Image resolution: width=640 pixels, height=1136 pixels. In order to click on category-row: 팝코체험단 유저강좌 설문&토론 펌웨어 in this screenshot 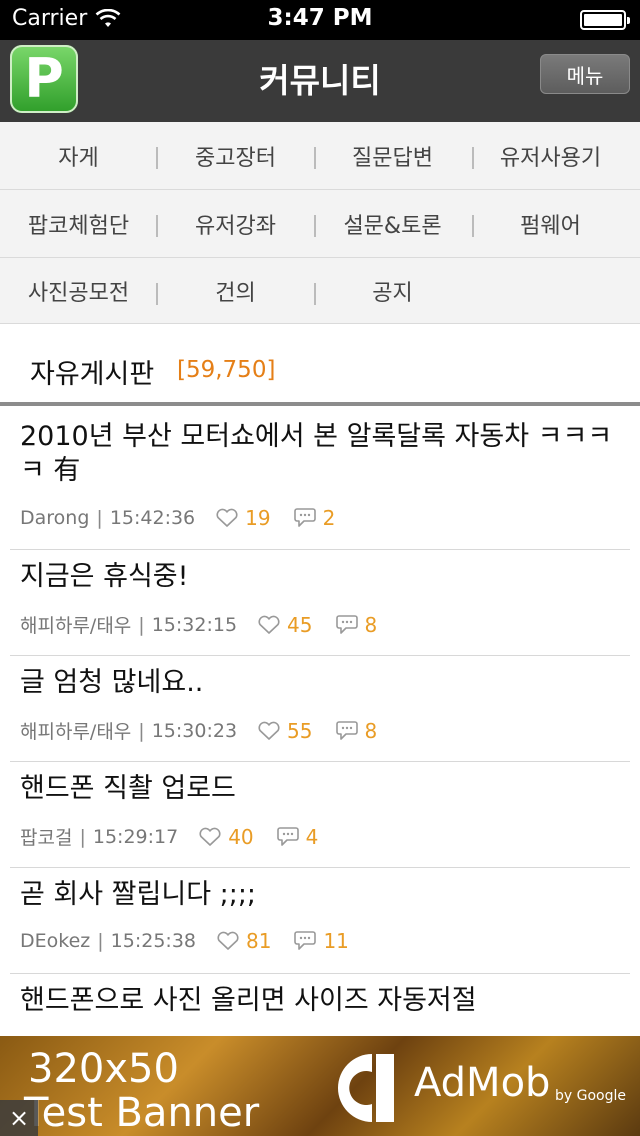, I will do `click(320, 224)`.